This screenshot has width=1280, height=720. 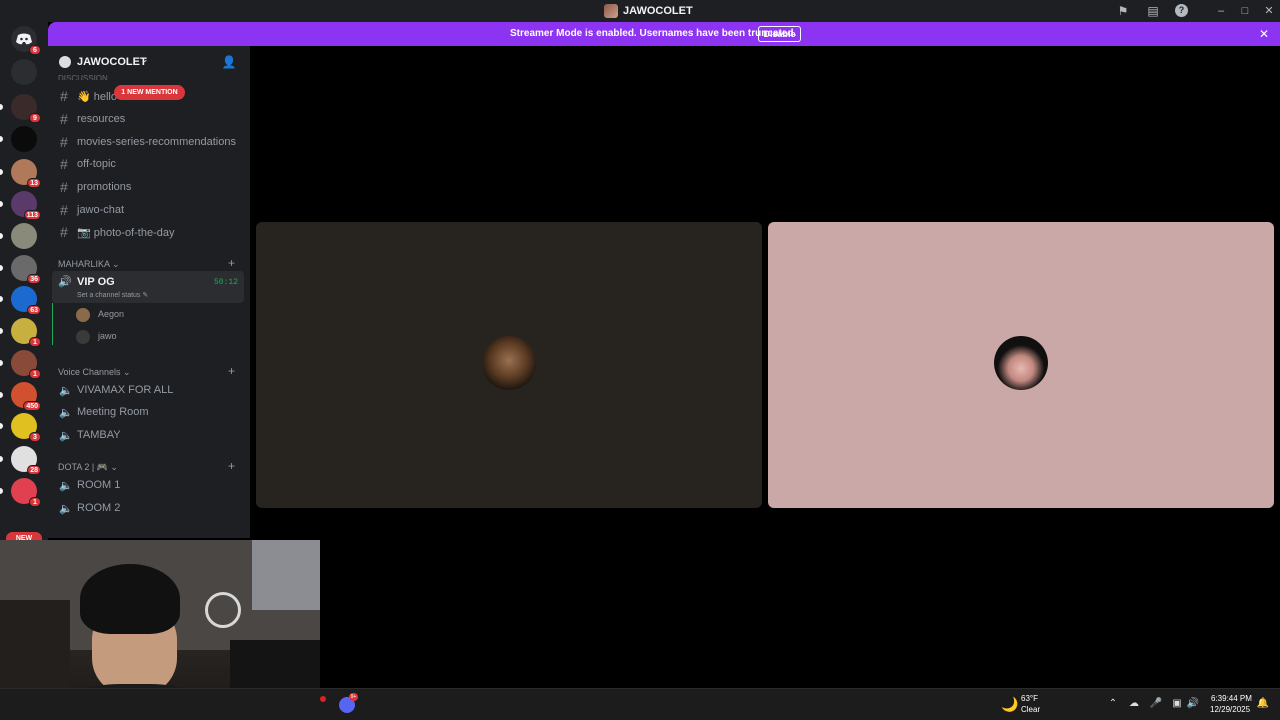 I want to click on network-icon: ▣, so click(x=1177, y=703).